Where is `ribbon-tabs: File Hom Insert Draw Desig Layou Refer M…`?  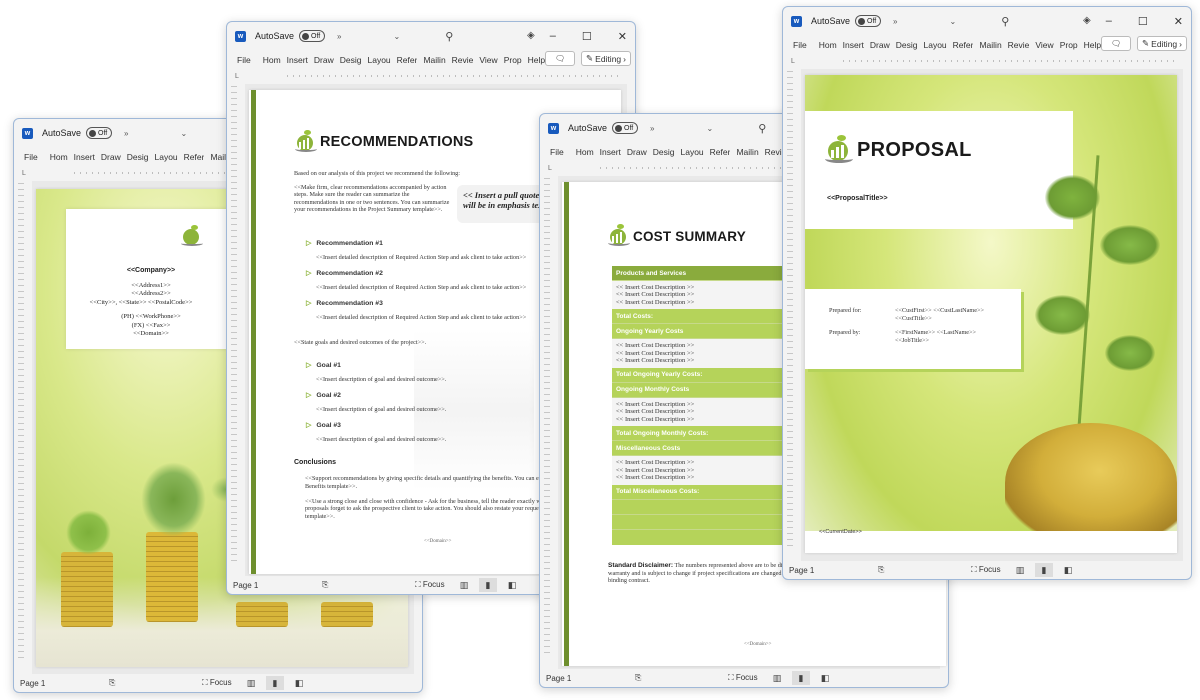
ribbon-tabs: File Hom Insert Draw Desig Layou Refer M… is located at coordinates (431, 60).